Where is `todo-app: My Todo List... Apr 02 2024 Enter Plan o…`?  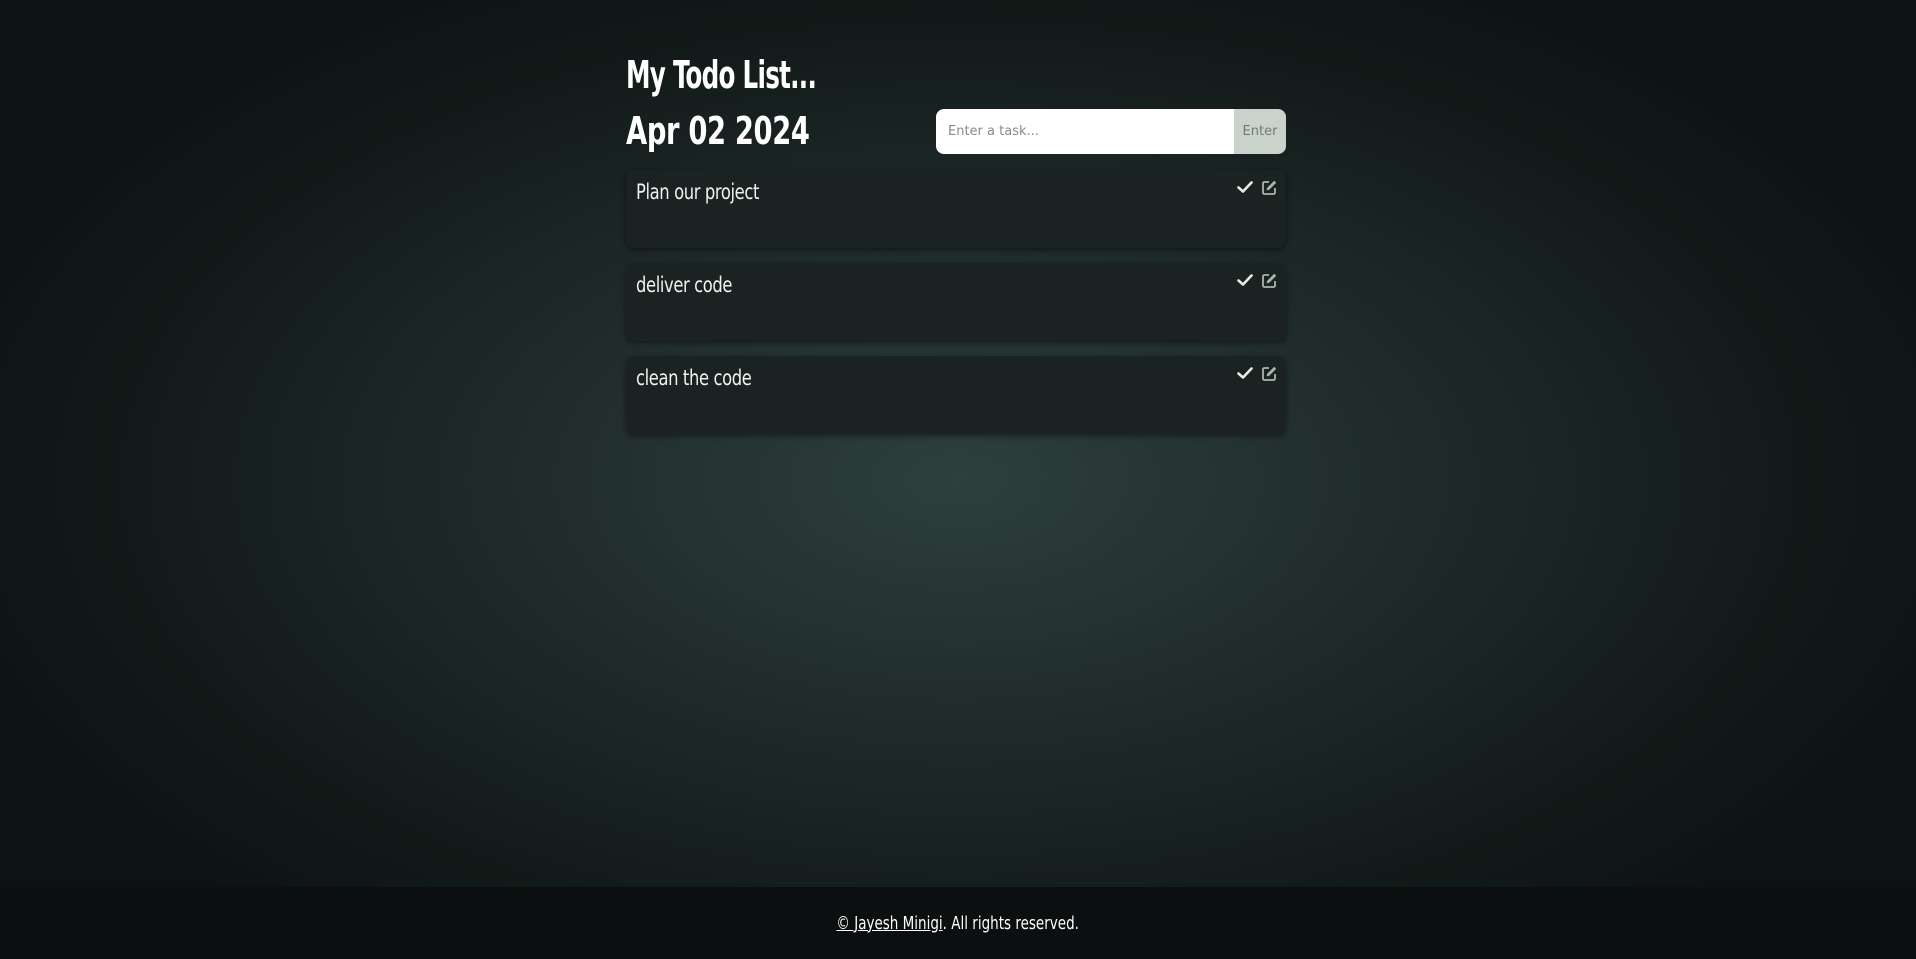
todo-app: My Todo List... Apr 02 2024 Enter Plan o… is located at coordinates (956, 249).